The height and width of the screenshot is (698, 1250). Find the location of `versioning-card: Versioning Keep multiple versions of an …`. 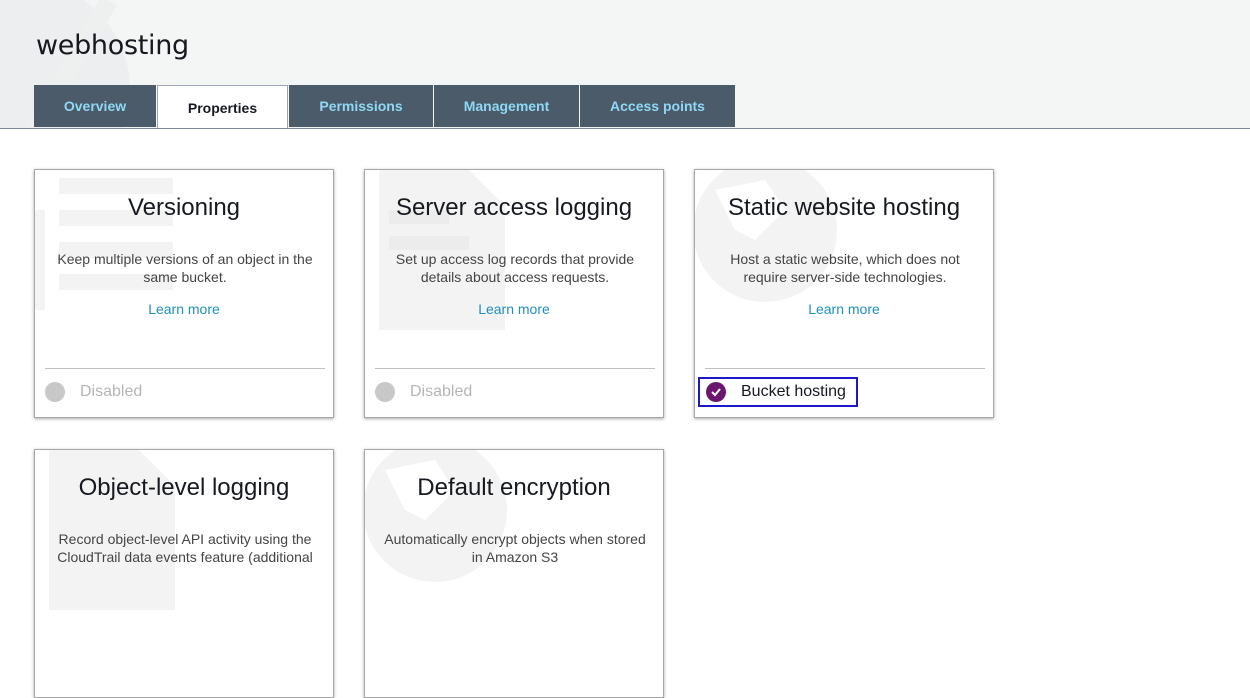

versioning-card: Versioning Keep multiple versions of an … is located at coordinates (184, 293).